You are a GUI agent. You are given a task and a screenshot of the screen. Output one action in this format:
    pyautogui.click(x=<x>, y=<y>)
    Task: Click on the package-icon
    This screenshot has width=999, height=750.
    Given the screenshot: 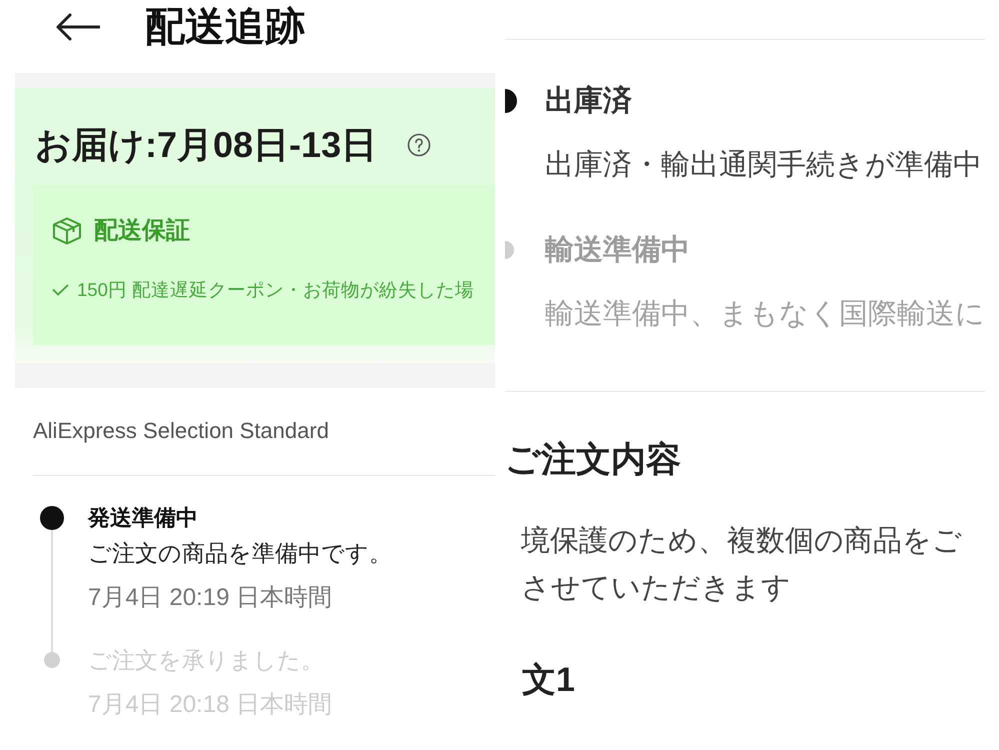 What is the action you would take?
    pyautogui.click(x=67, y=231)
    